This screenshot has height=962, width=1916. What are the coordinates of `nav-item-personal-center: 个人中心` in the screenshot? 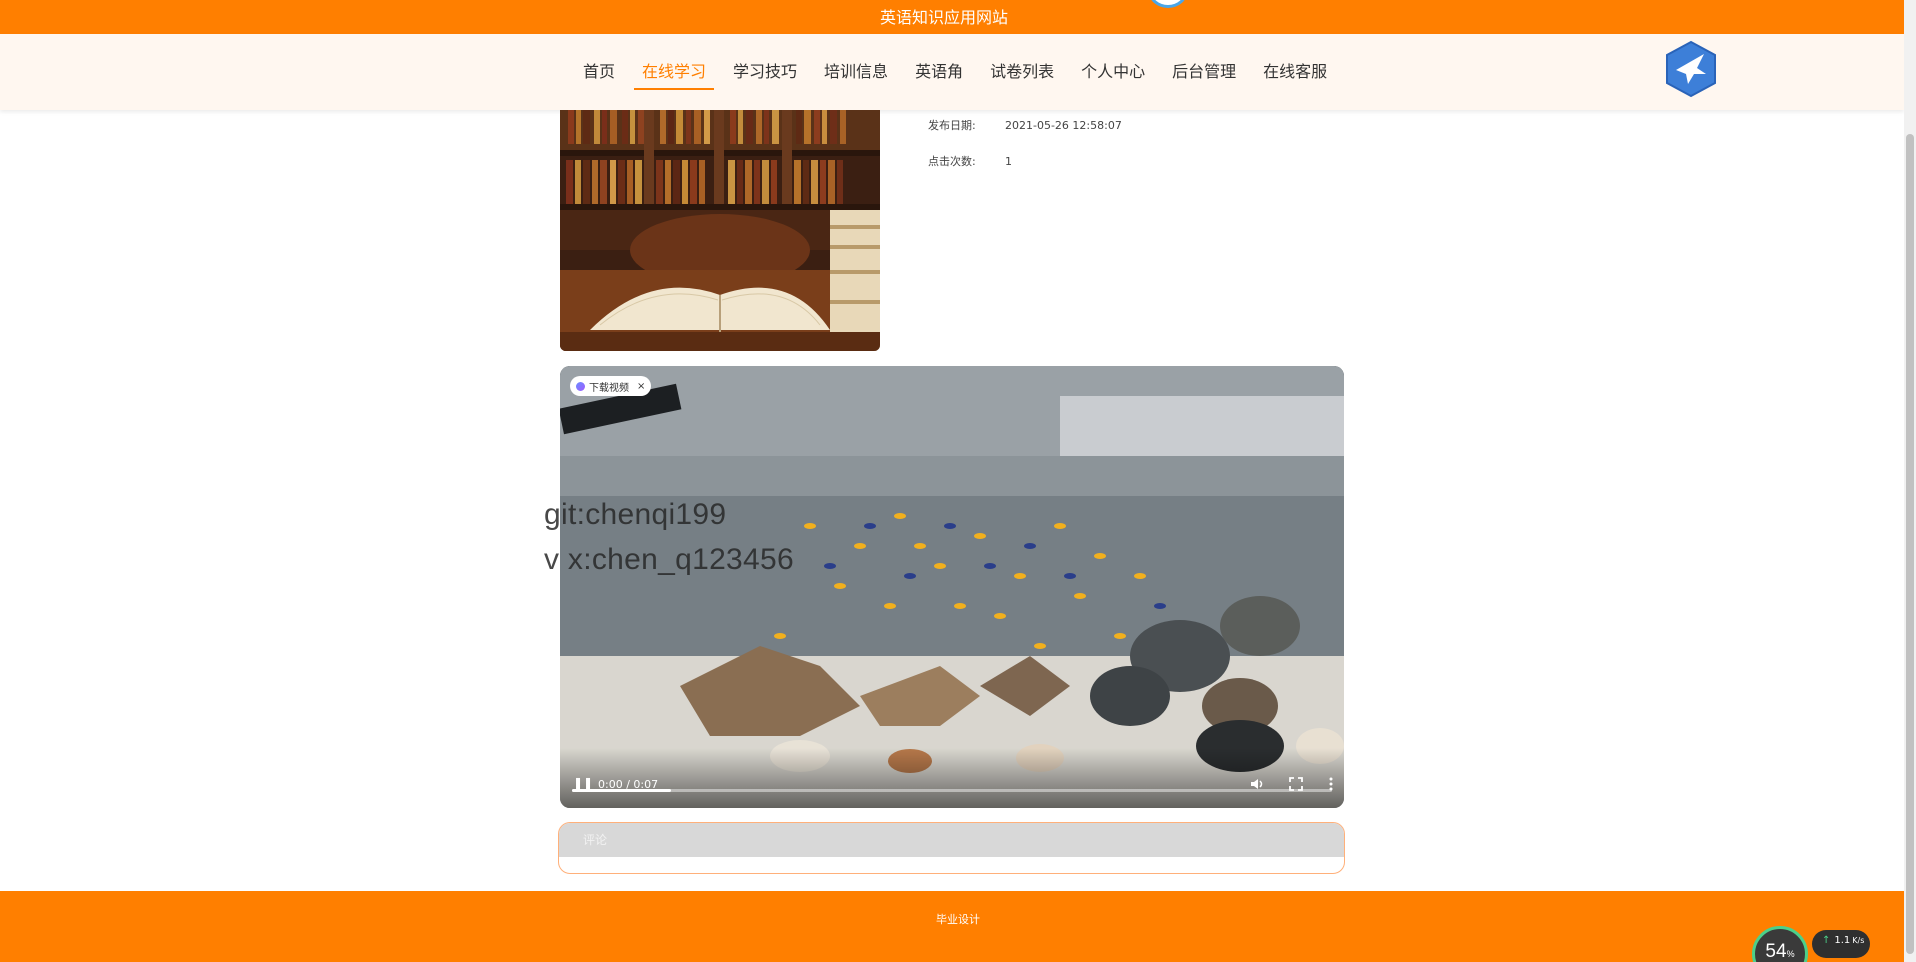 It's located at (1113, 74).